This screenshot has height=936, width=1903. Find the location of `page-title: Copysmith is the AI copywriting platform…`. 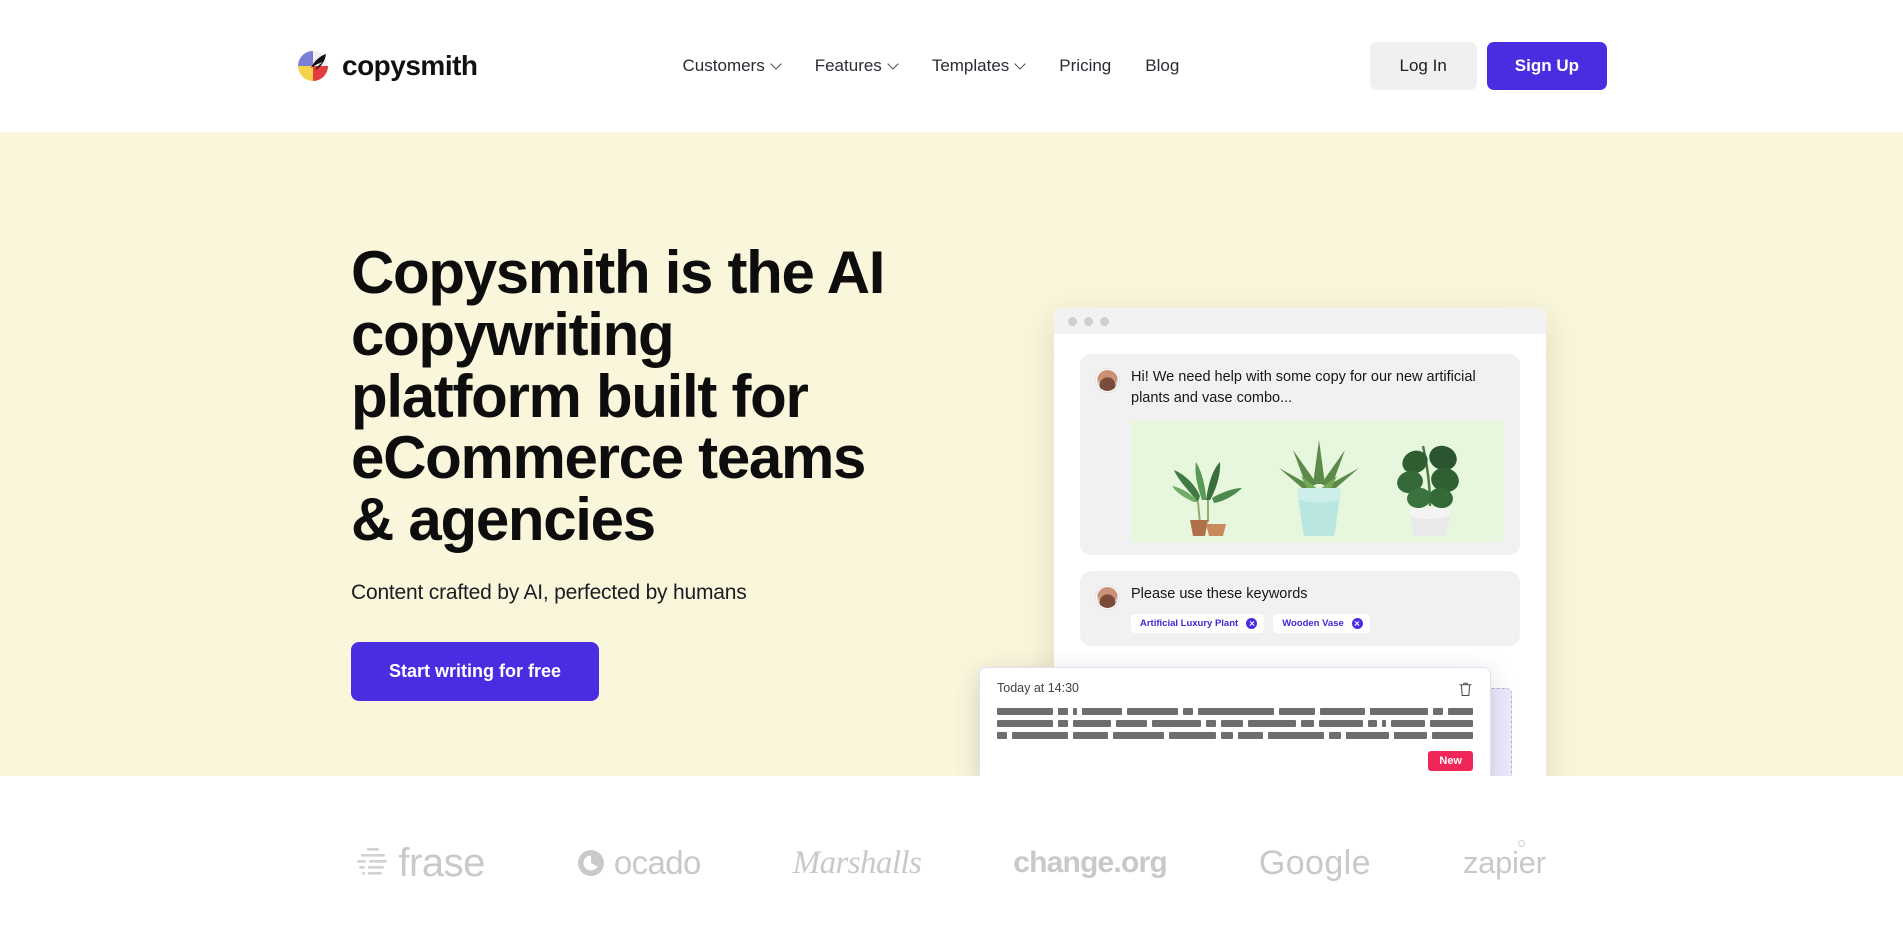

page-title: Copysmith is the AI copywriting platform… is located at coordinates (618, 396).